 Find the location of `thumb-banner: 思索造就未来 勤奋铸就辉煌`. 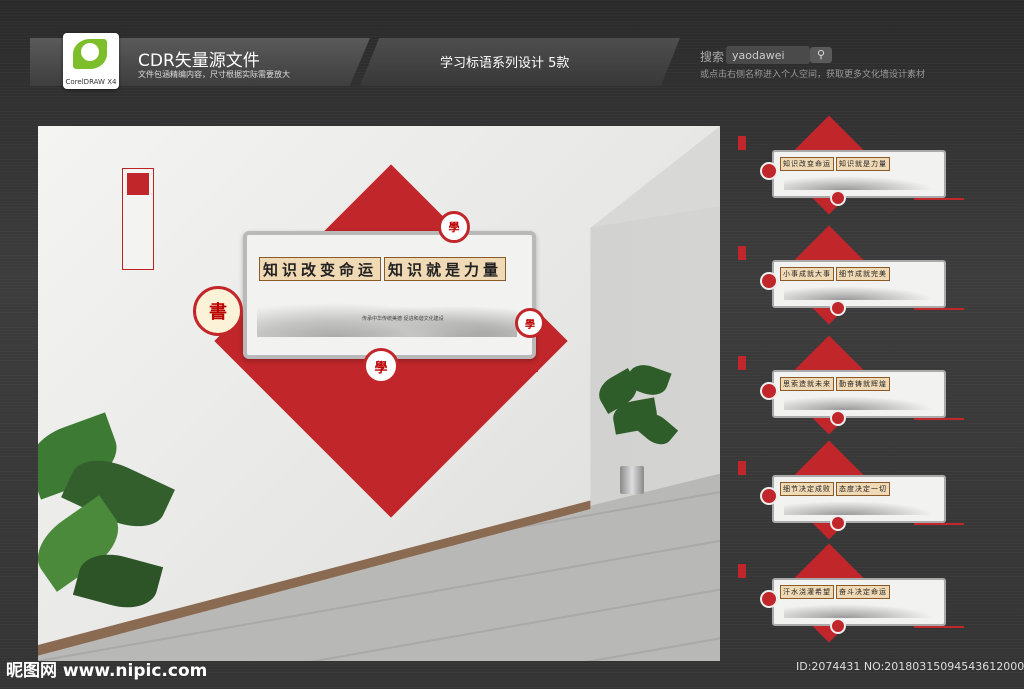

thumb-banner: 思索造就未来 勤奋铸就辉煌 is located at coordinates (859, 394).